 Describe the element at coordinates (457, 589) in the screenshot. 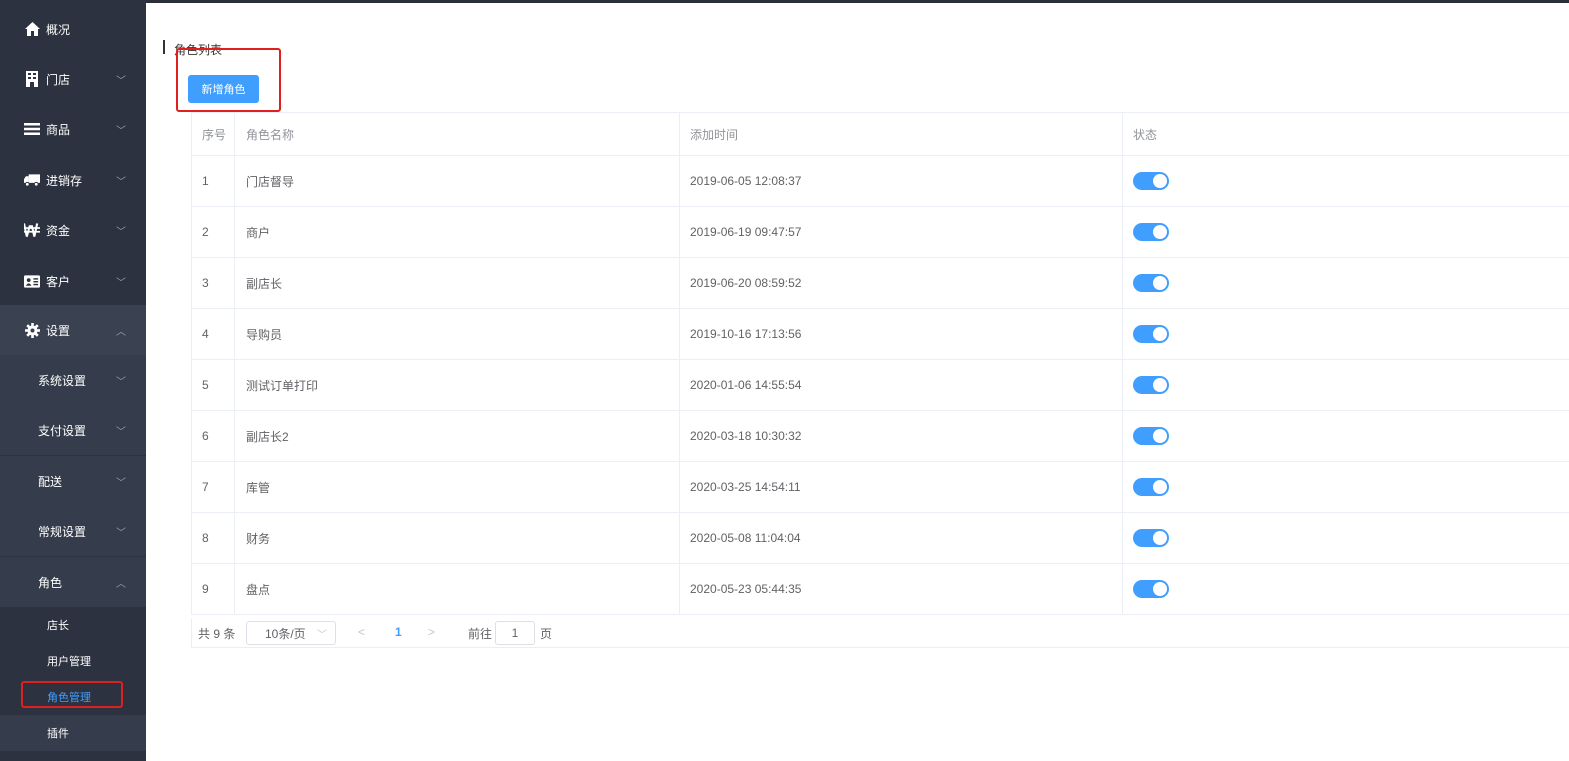

I see `cell-role-name: 盘点` at that location.